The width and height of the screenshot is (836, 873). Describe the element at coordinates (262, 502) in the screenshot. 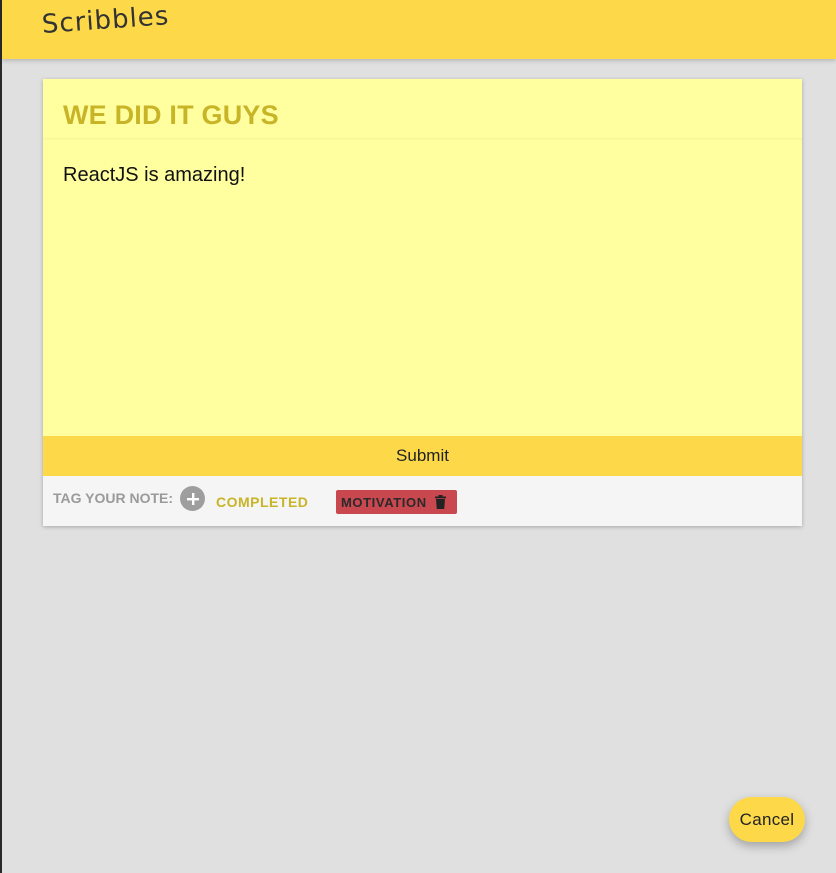

I see `tag-completed: COMPLETED` at that location.